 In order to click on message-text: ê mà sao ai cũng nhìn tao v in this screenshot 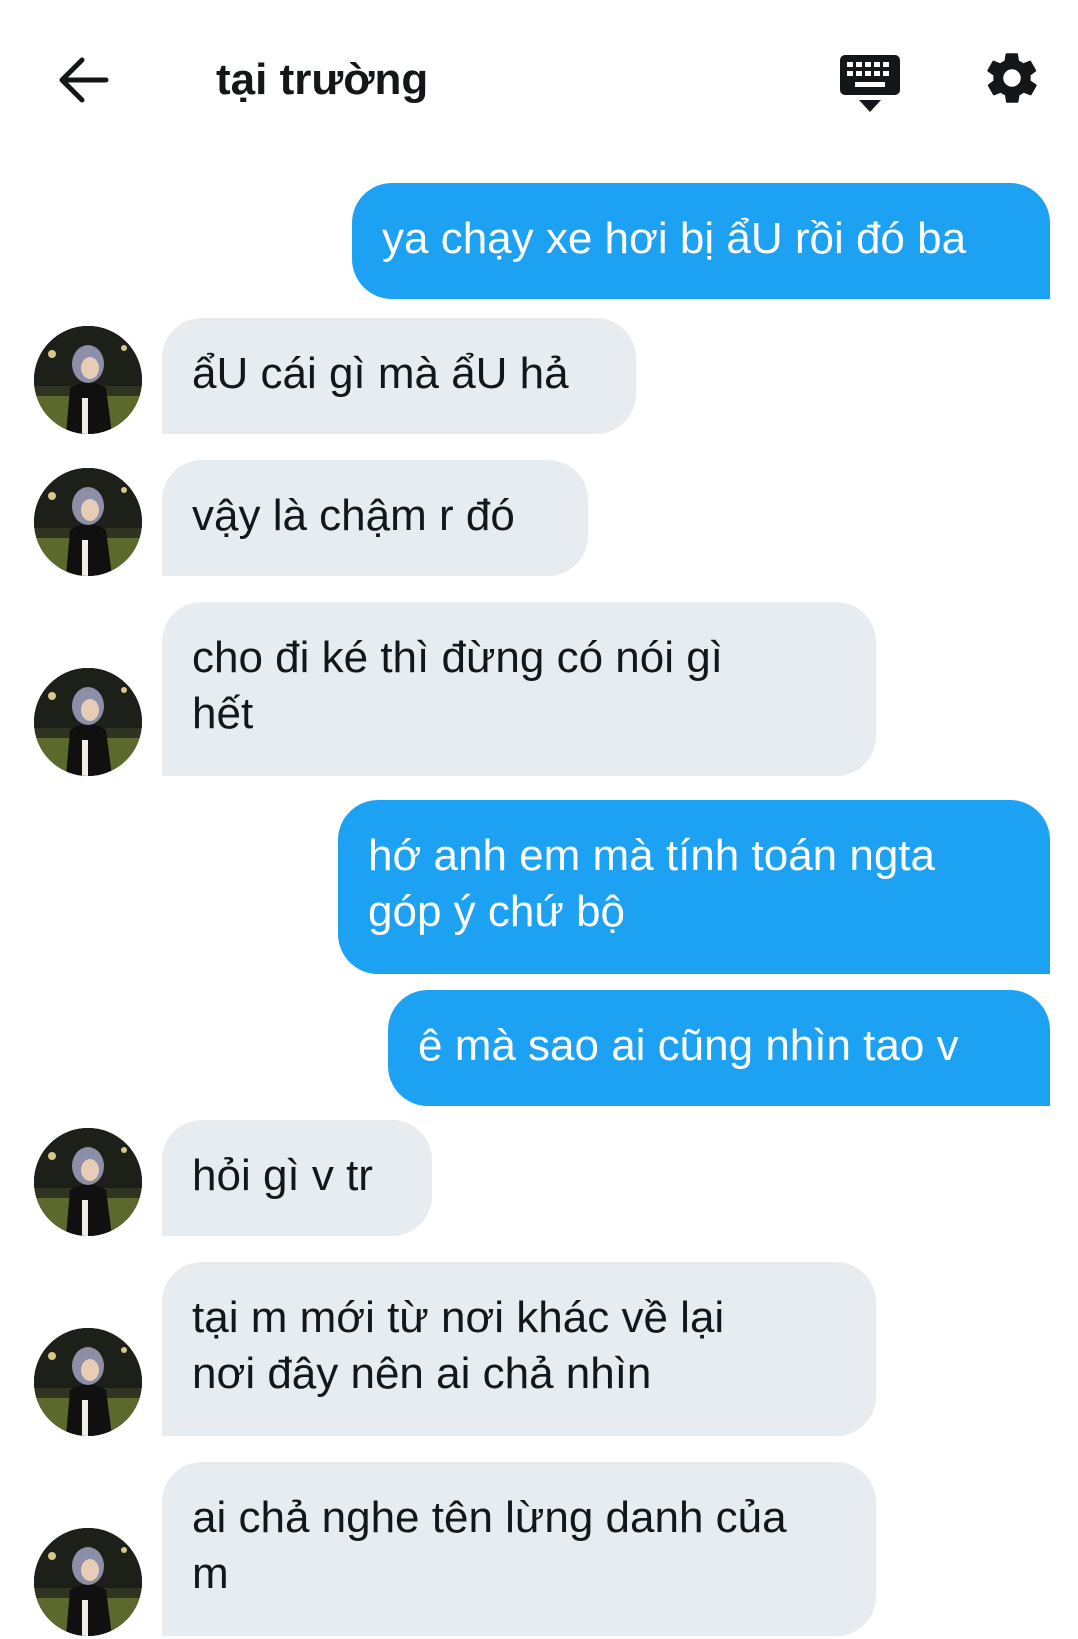, I will do `click(688, 1045)`.